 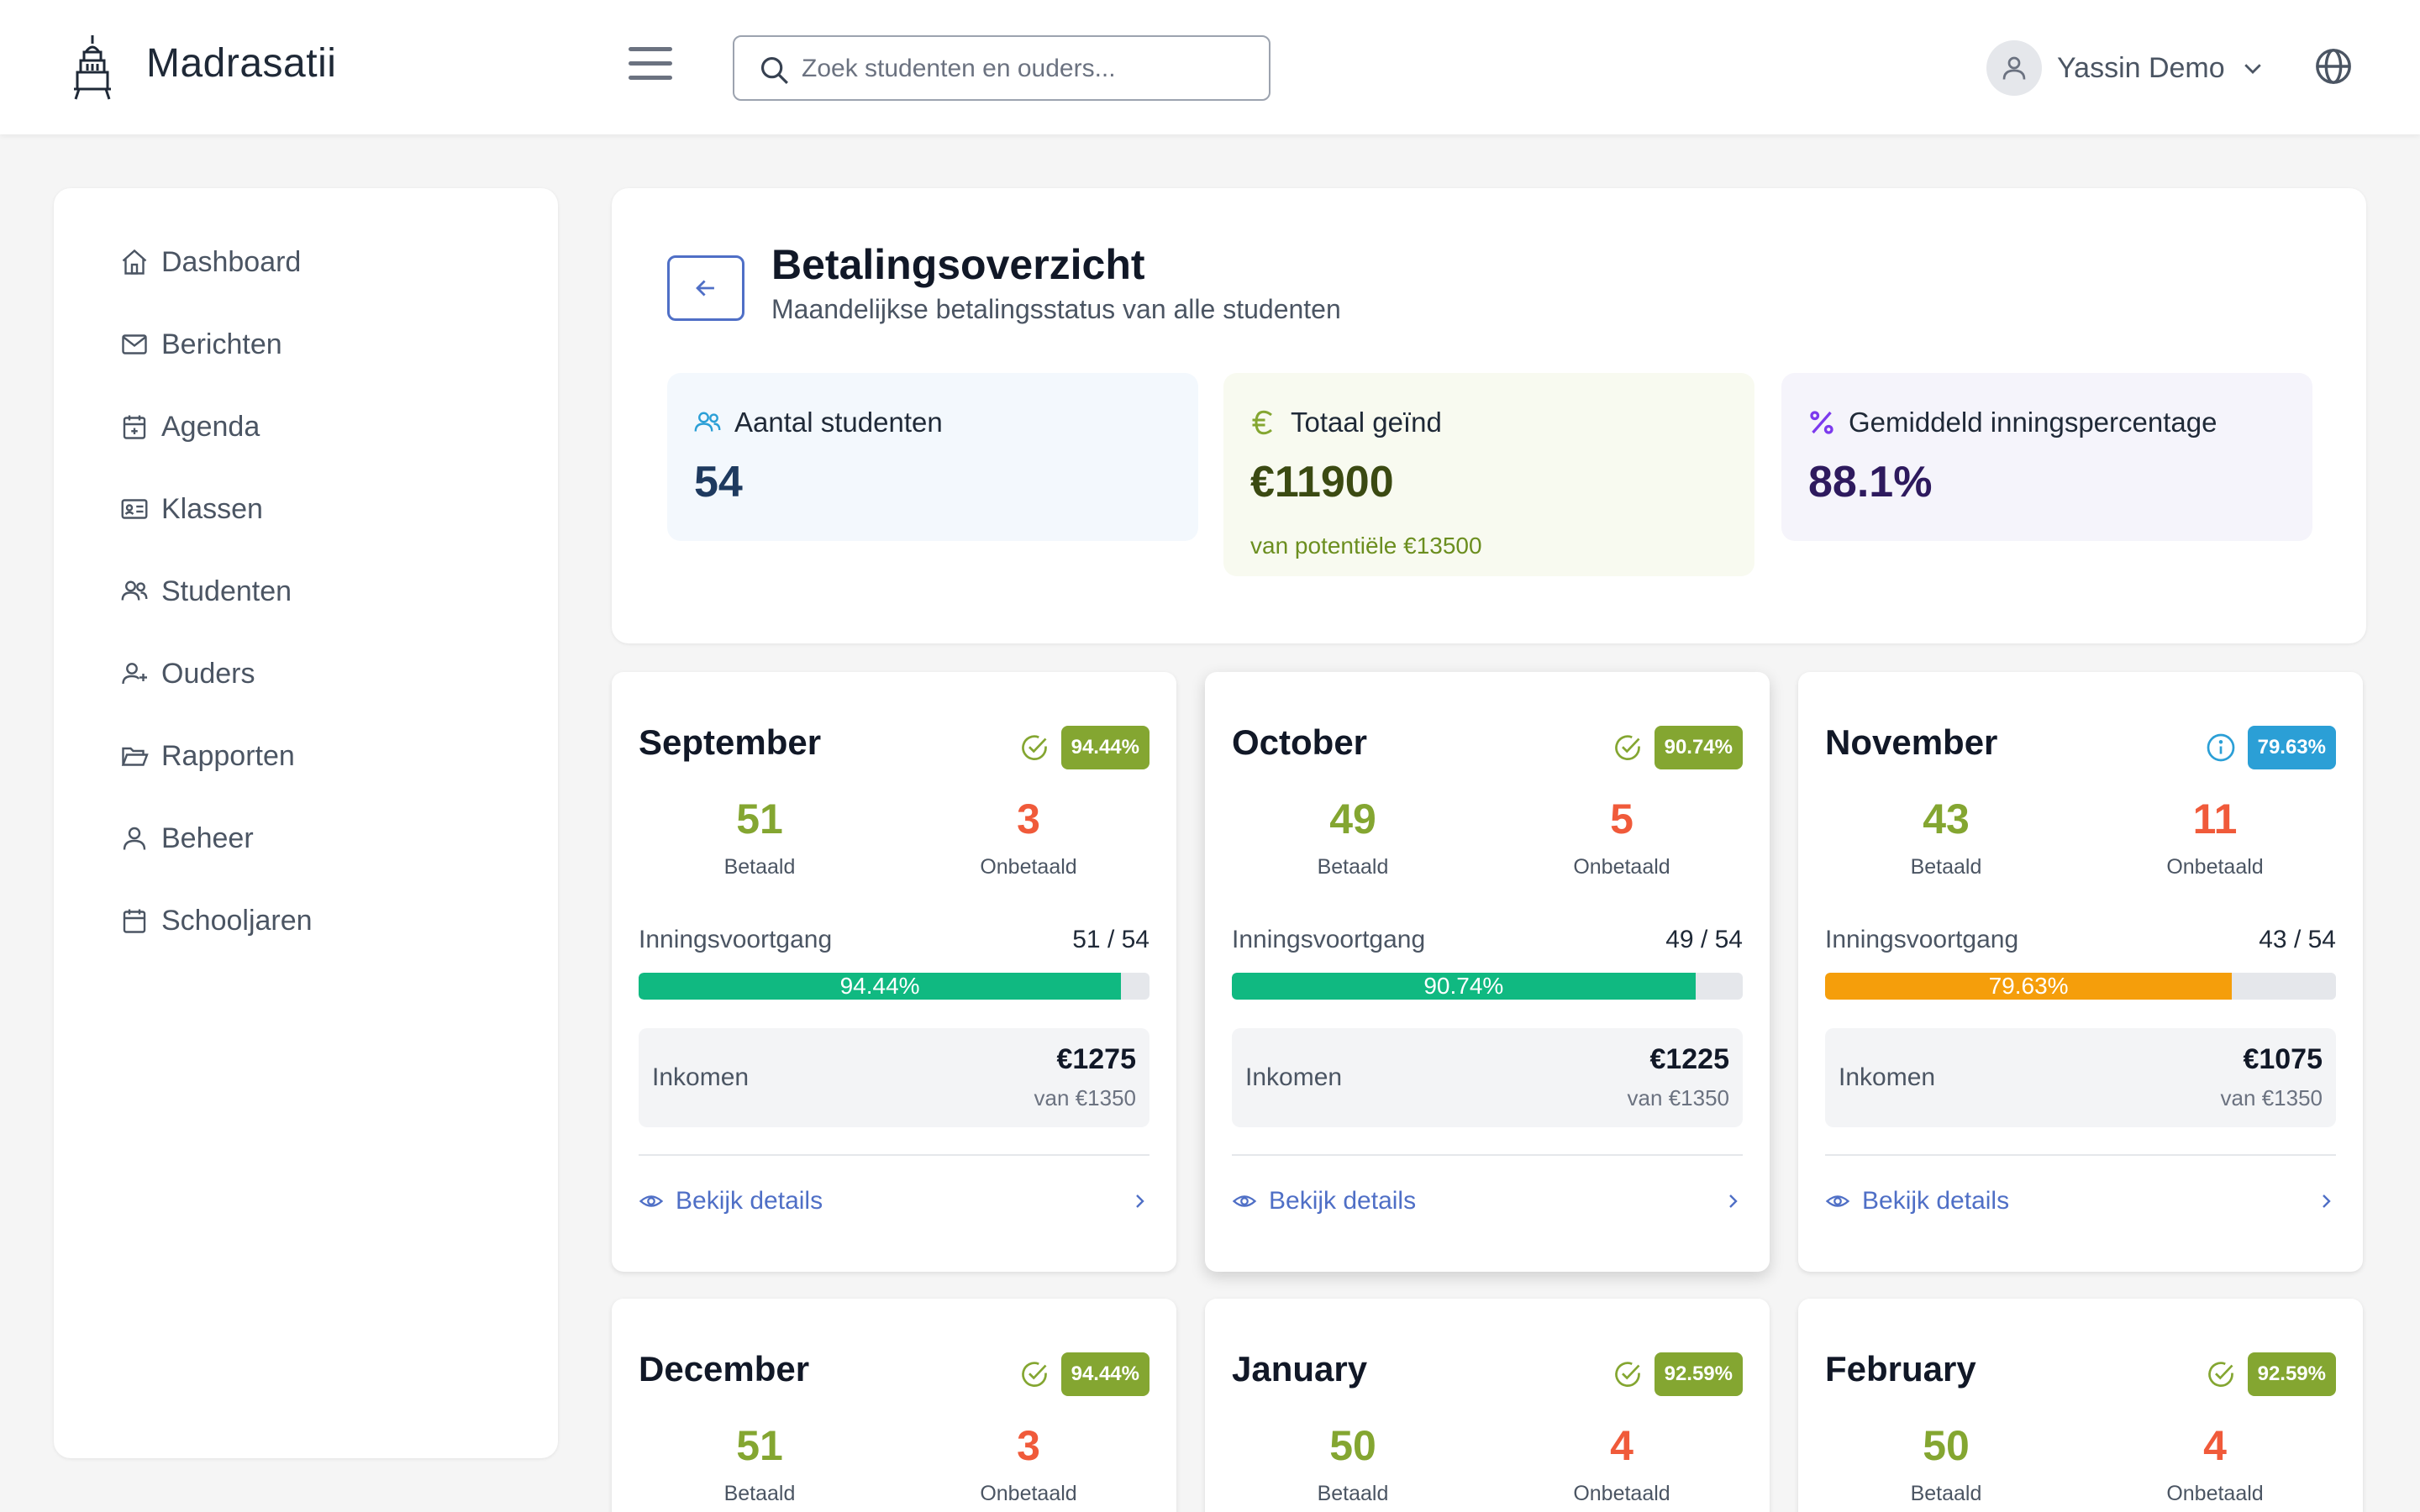 I want to click on income-value: €1225, so click(x=1689, y=1059).